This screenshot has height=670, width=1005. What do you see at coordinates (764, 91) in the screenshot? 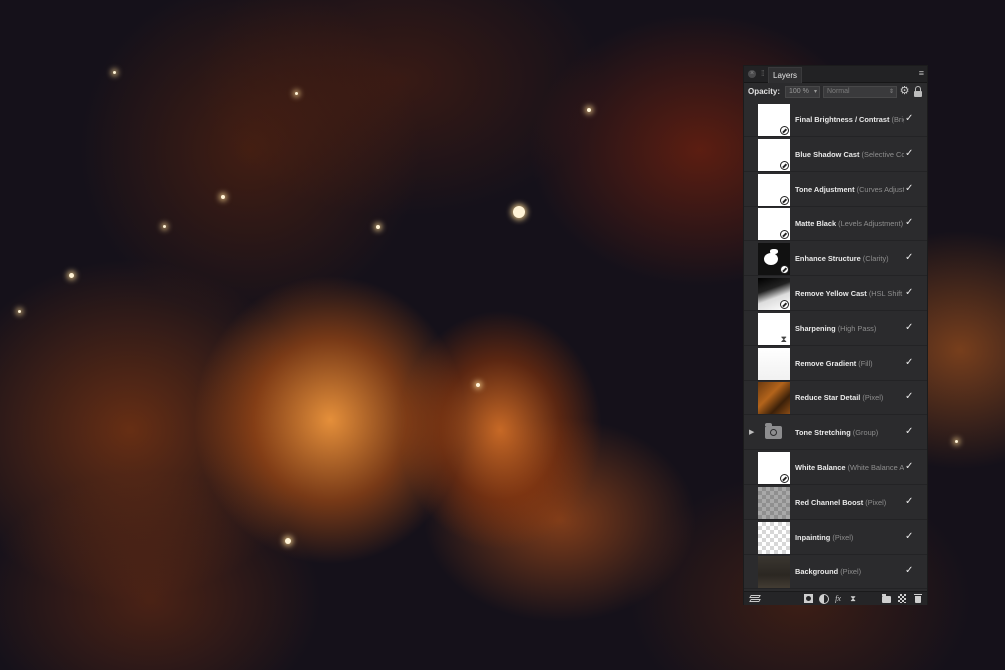
I see `opacity-label: Opacity:` at bounding box center [764, 91].